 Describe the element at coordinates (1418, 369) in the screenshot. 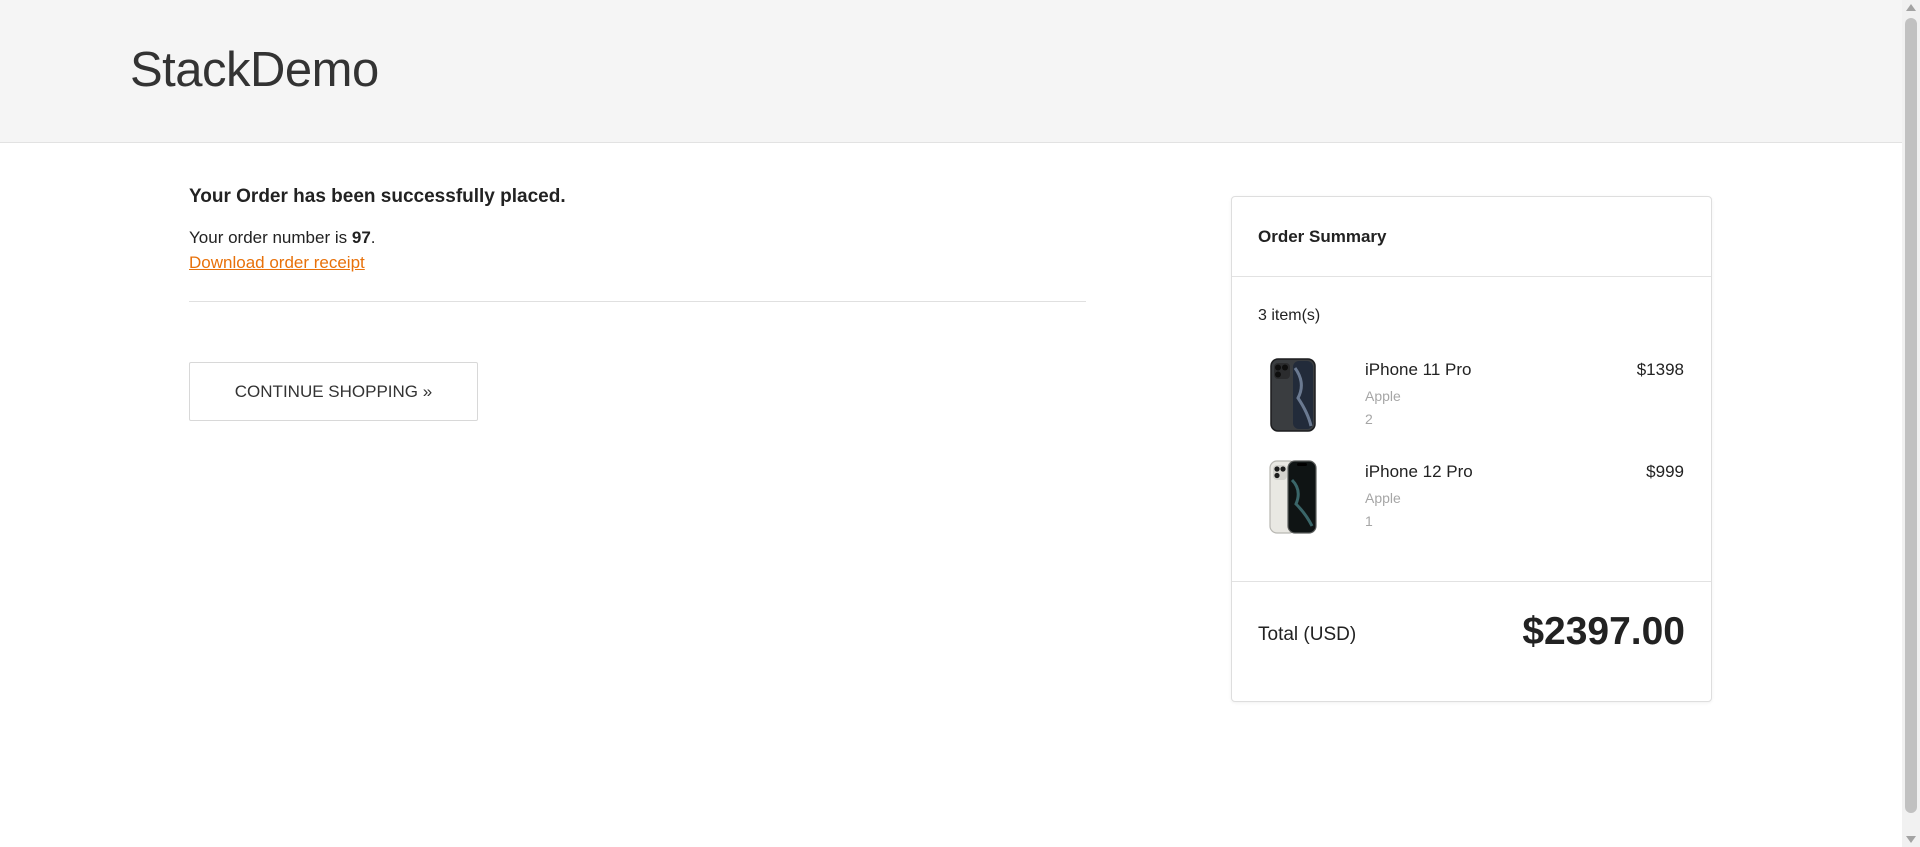

I see `item-name: iPhone 11 Pro` at that location.